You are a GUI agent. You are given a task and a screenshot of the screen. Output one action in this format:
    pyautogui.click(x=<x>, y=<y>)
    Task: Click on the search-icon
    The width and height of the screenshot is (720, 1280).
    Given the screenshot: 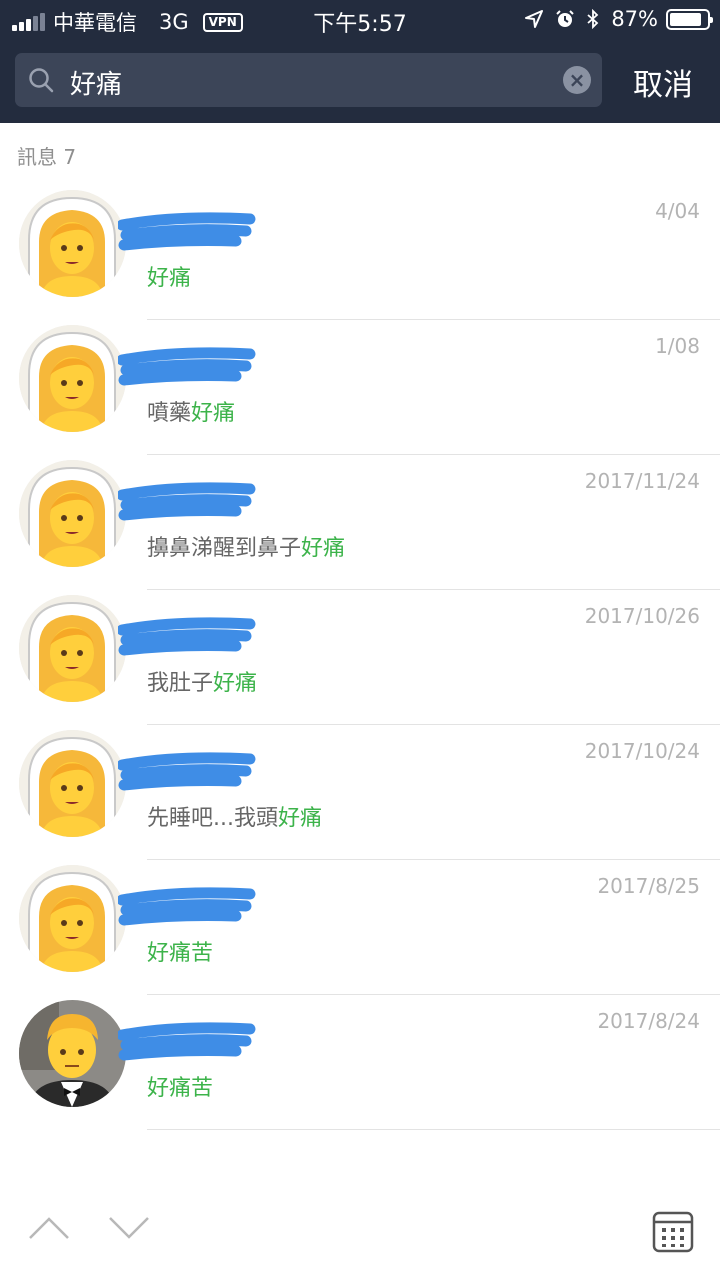 What is the action you would take?
    pyautogui.click(x=41, y=82)
    